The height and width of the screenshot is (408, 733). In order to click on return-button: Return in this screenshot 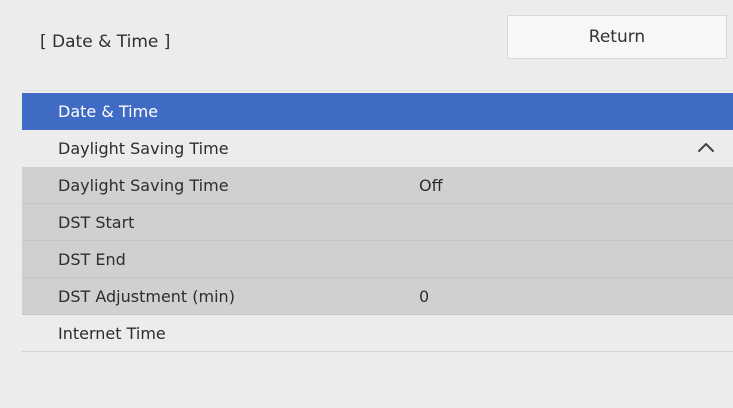, I will do `click(617, 37)`.